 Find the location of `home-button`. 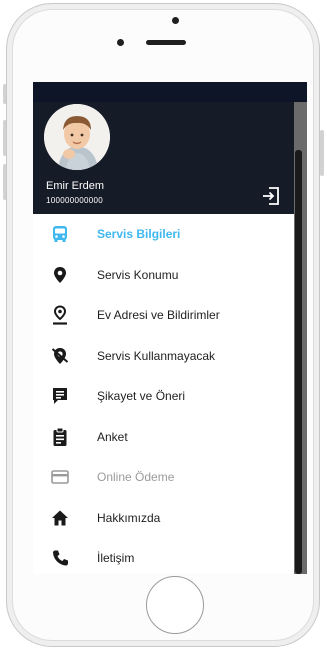

home-button is located at coordinates (175, 605).